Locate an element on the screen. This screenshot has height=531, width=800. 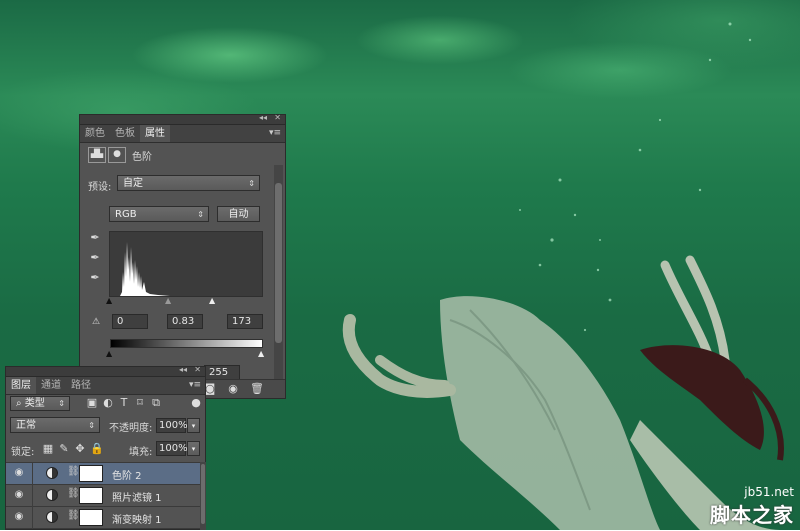
trash-icon: 🗑 is located at coordinates (257, 389).